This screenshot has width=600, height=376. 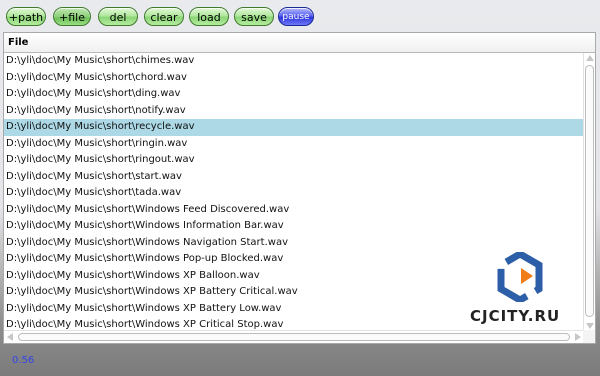 I want to click on horizontal-scrollbar, so click(x=294, y=336).